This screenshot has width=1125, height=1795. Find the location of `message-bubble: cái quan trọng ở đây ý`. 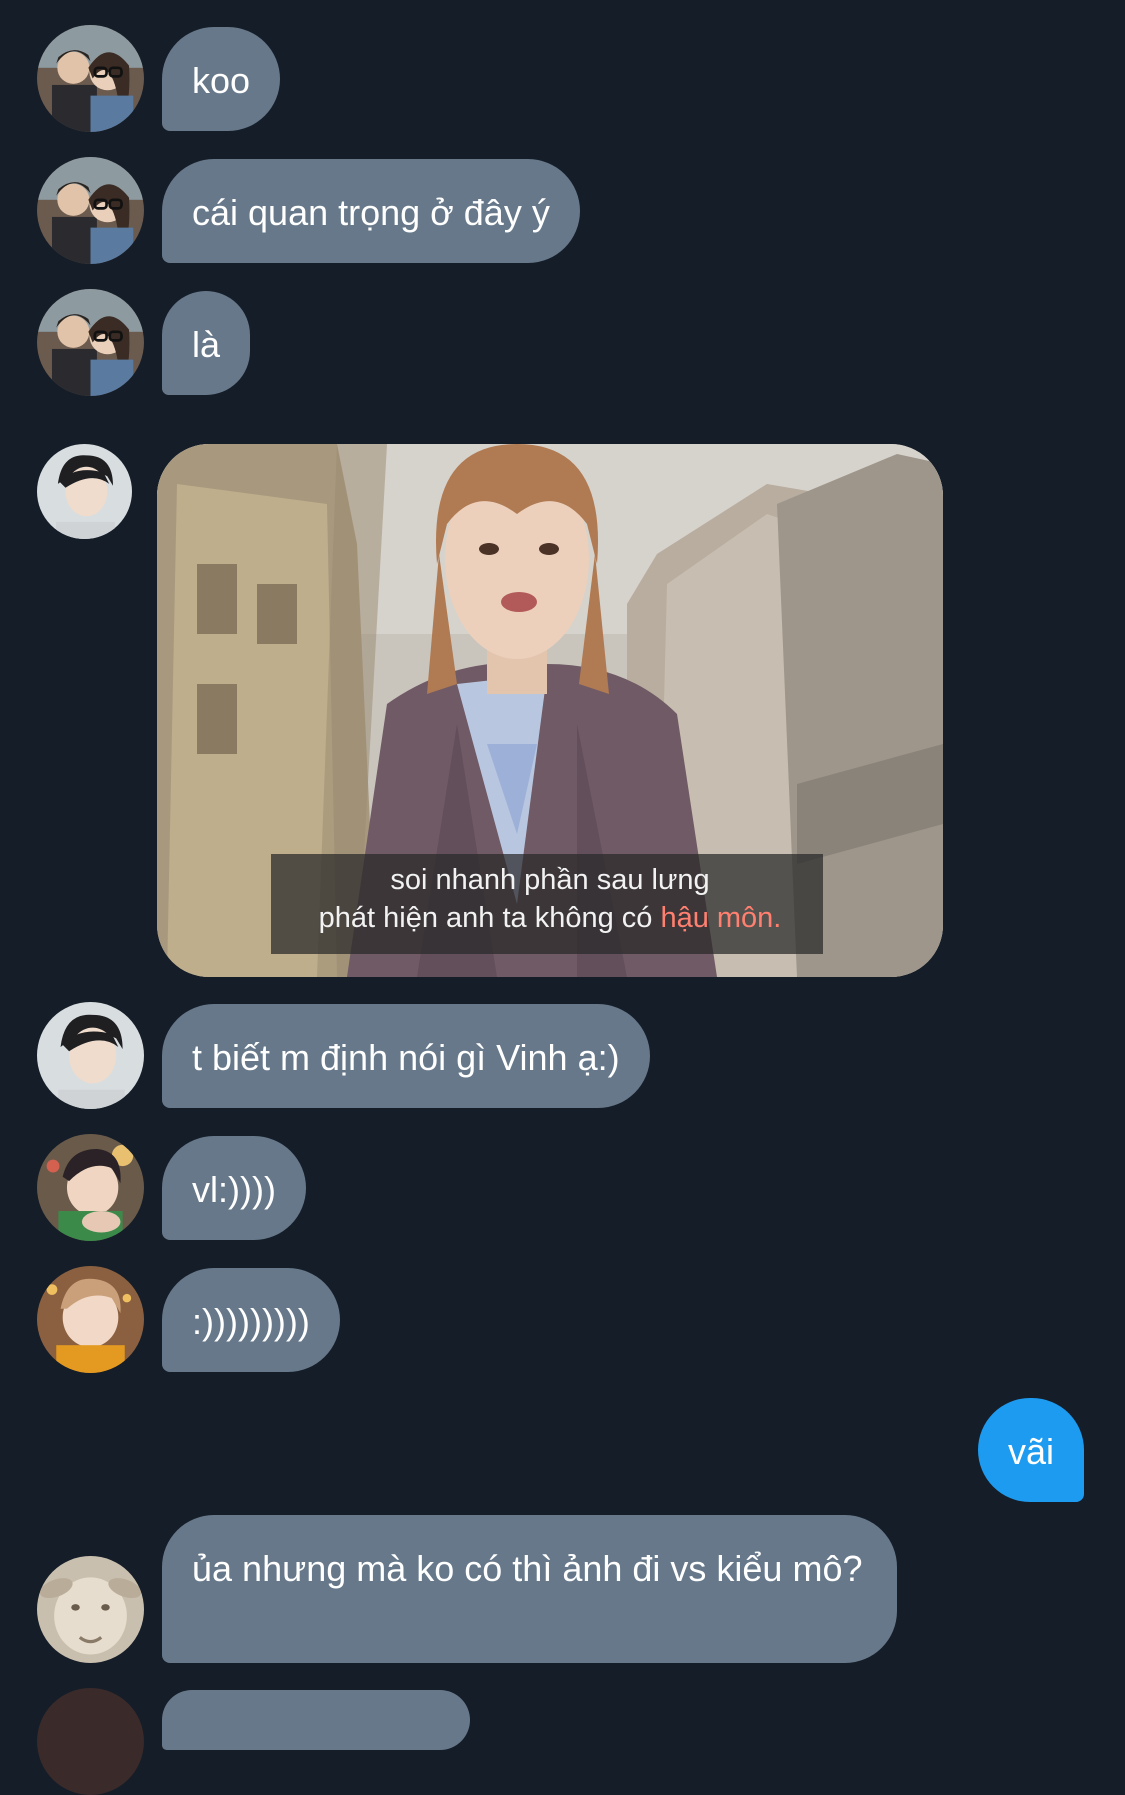

message-bubble: cái quan trọng ở đây ý is located at coordinates (371, 211).